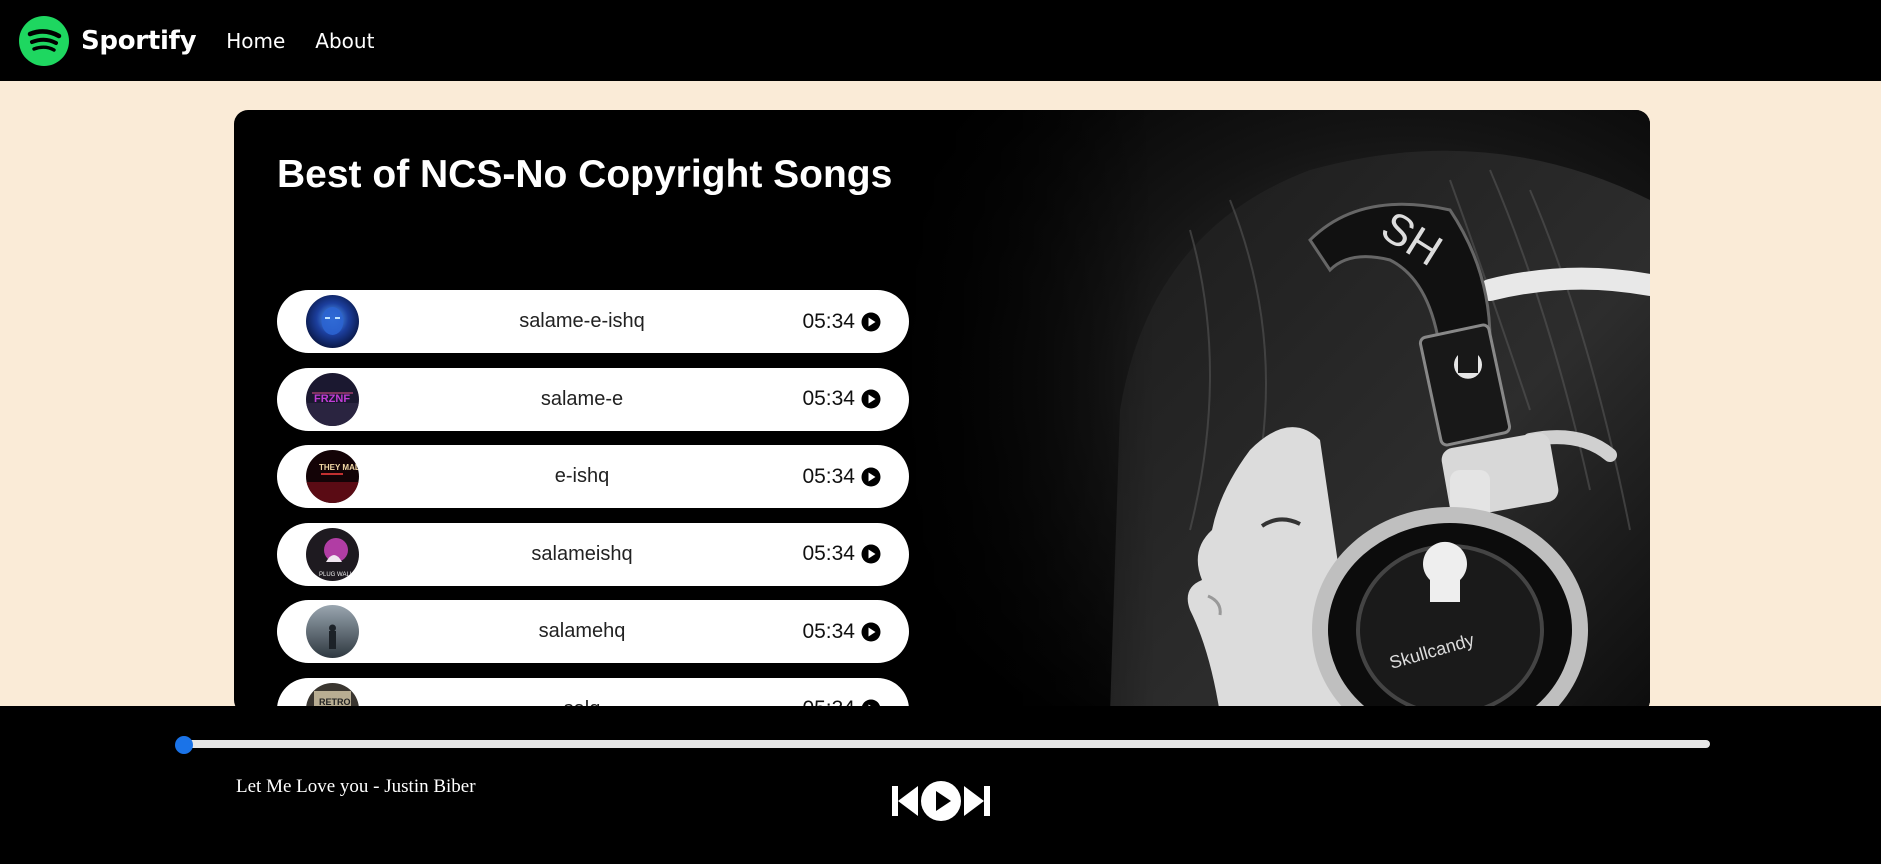 This screenshot has height=864, width=1881. What do you see at coordinates (255, 41) in the screenshot?
I see `nav-link-home: Home` at bounding box center [255, 41].